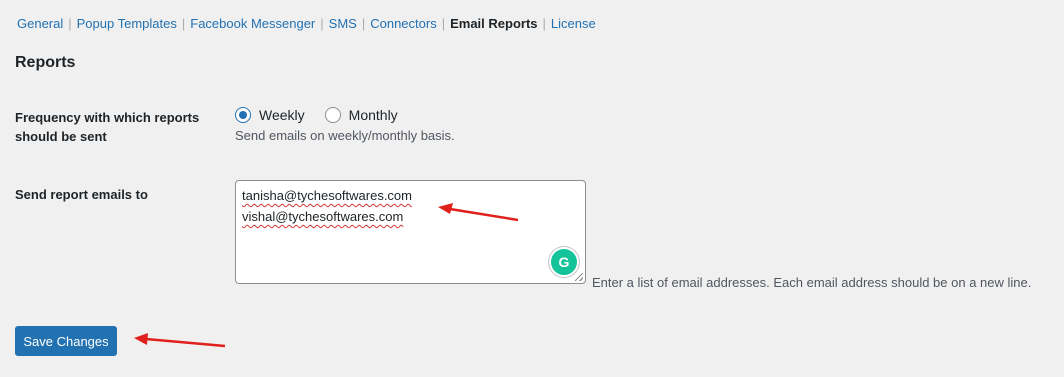 Image resolution: width=1064 pixels, height=377 pixels. I want to click on email-line: vishal@tychesoftwares.com, so click(323, 216).